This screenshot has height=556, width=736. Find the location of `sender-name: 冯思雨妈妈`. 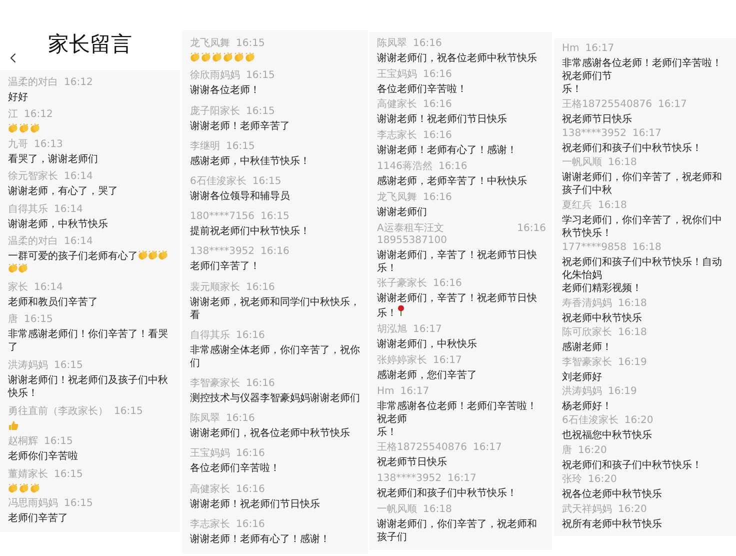

sender-name: 冯思雨妈妈 is located at coordinates (33, 504).